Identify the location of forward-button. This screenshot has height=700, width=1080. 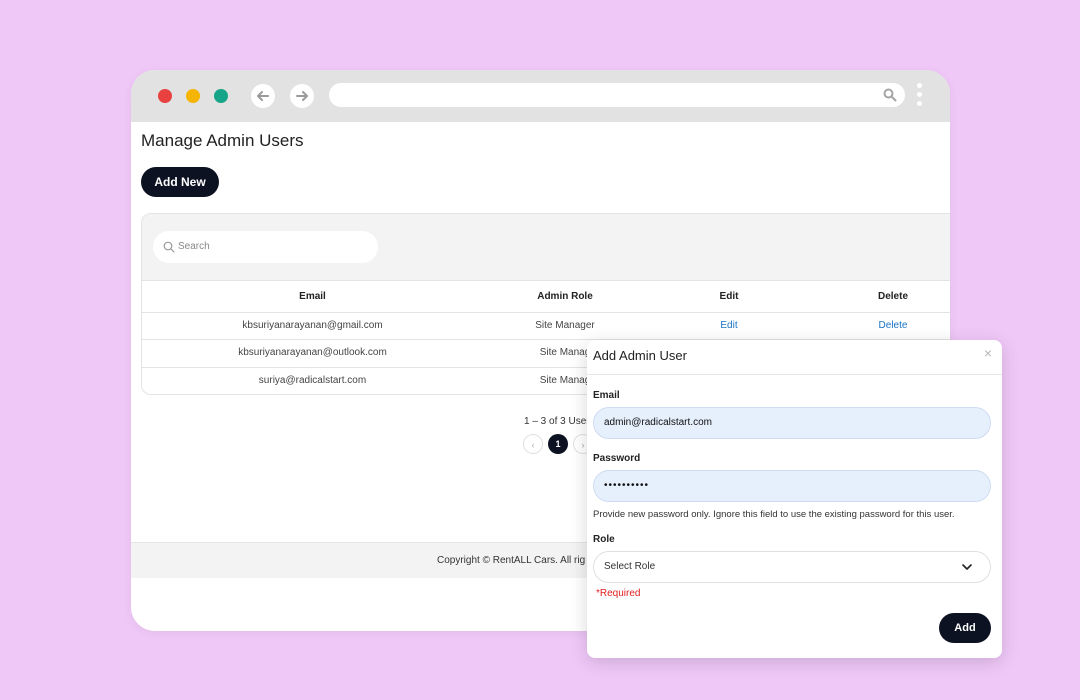
(302, 96).